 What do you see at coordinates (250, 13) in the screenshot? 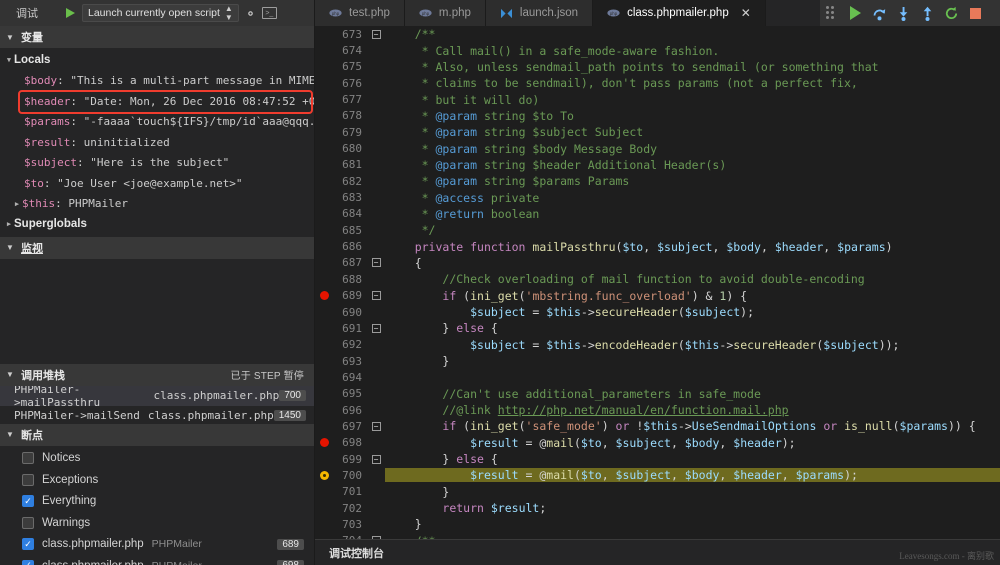
I see `gear-icon` at bounding box center [250, 13].